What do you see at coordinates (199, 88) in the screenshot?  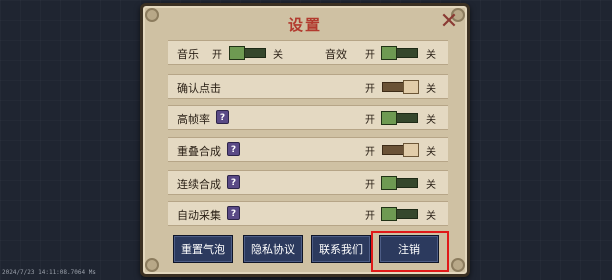 I see `setting-label: 确认点击` at bounding box center [199, 88].